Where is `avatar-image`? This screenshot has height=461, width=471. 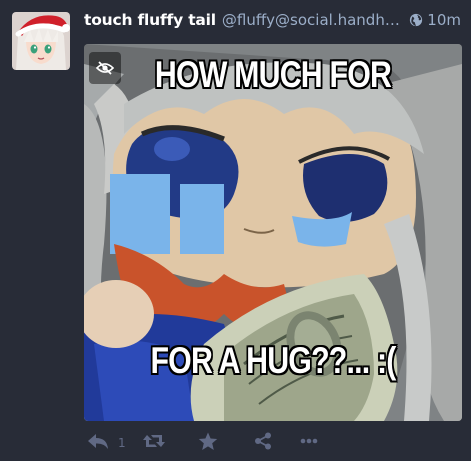 avatar-image is located at coordinates (41, 41).